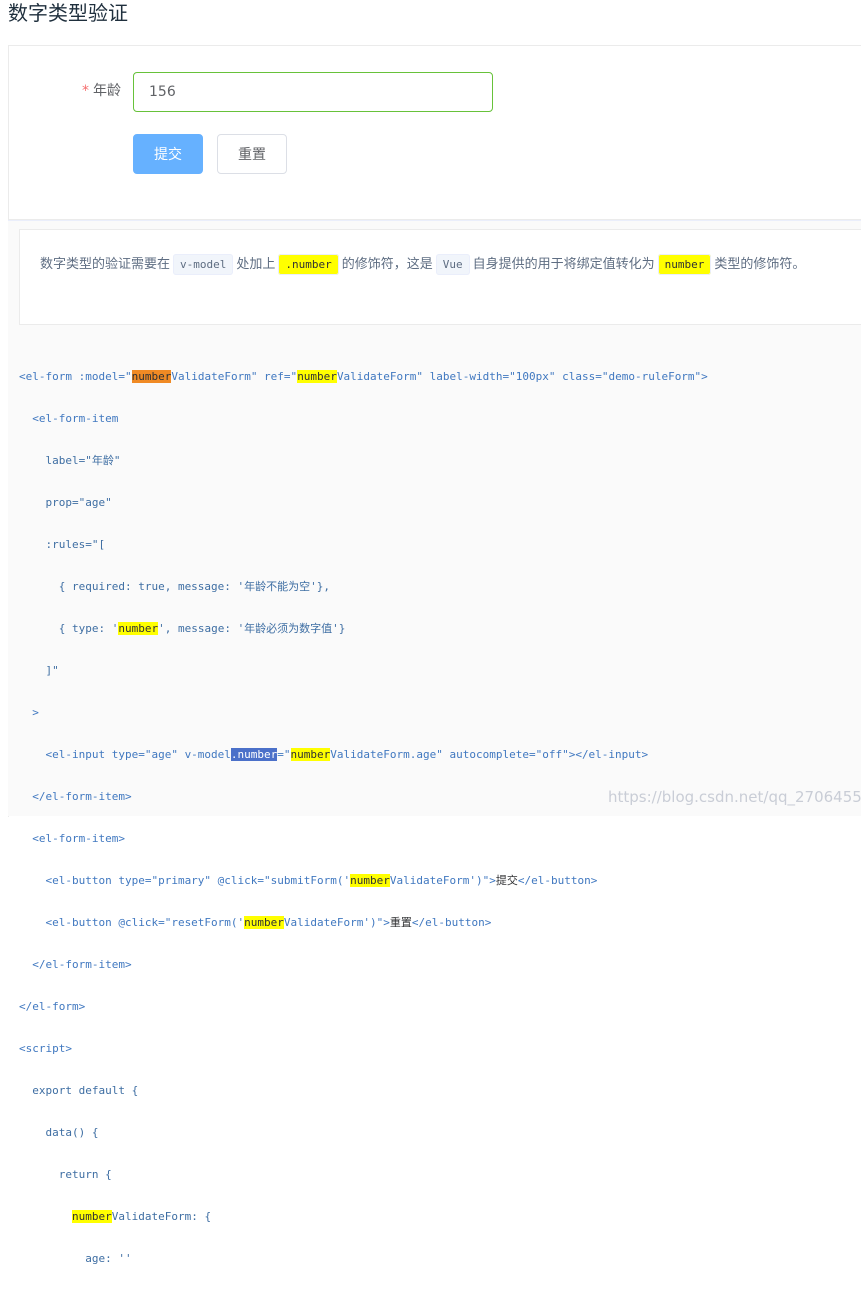  What do you see at coordinates (105, 264) in the screenshot?
I see `desc-text-1: 数字类型的验证需要在` at bounding box center [105, 264].